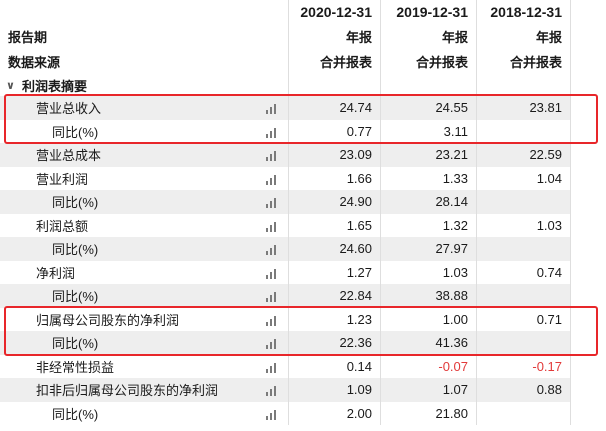  I want to click on value-cell: 22.84, so click(334, 296).